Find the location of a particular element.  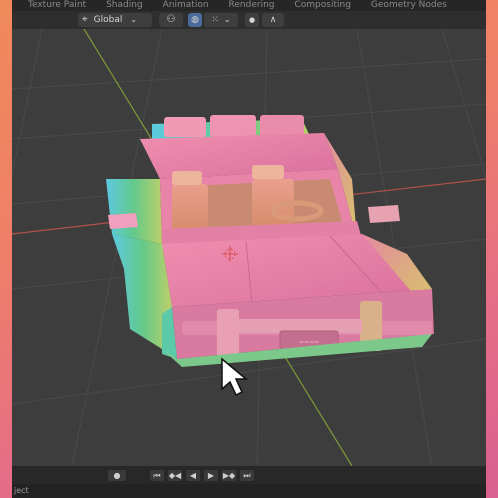

tab-texture-paint: Texture Paint is located at coordinates (54, 5).